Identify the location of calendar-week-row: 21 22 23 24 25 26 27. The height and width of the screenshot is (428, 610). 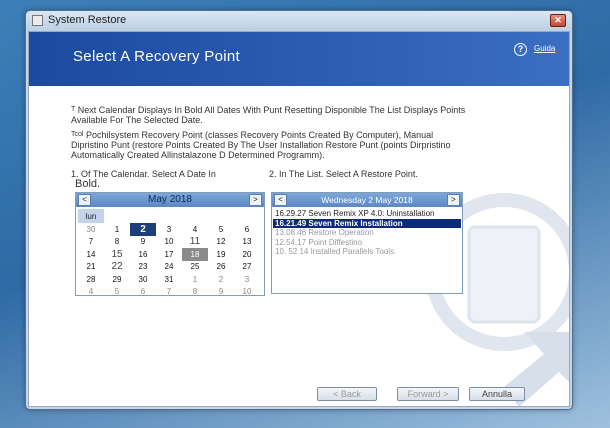
(169, 267).